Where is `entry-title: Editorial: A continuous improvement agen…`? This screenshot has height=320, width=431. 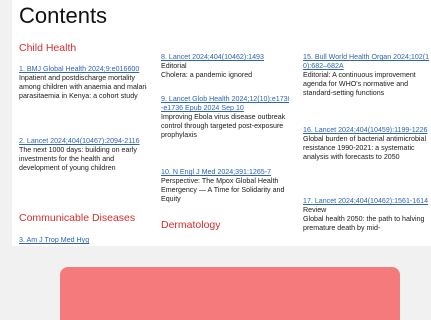
entry-title: Editorial: A continuous improvement agen… is located at coordinates (359, 84).